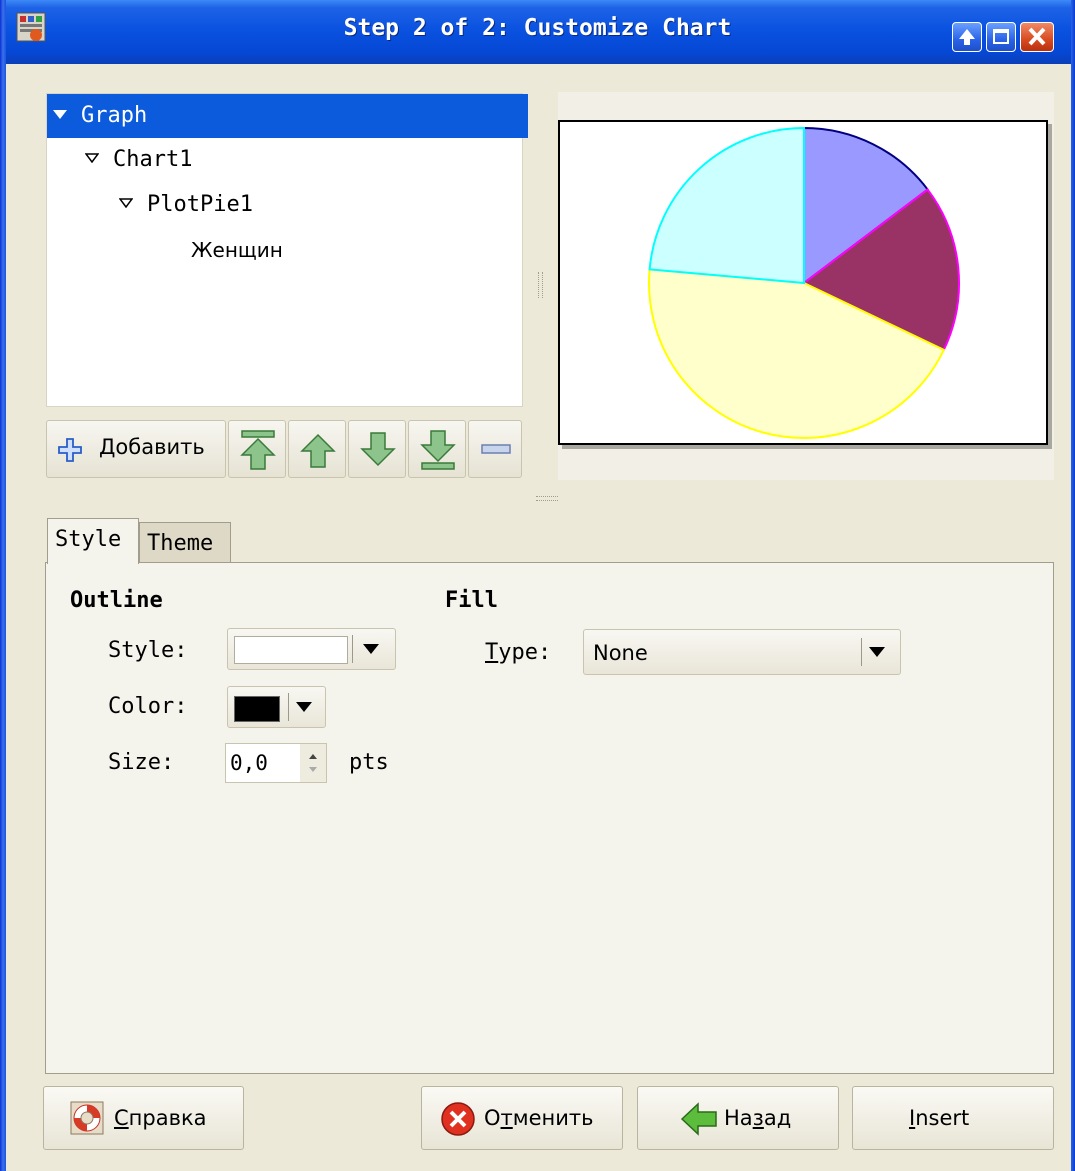 The image size is (1075, 1171). Describe the element at coordinates (116, 600) in the screenshot. I see `outline-heading: Outline` at that location.